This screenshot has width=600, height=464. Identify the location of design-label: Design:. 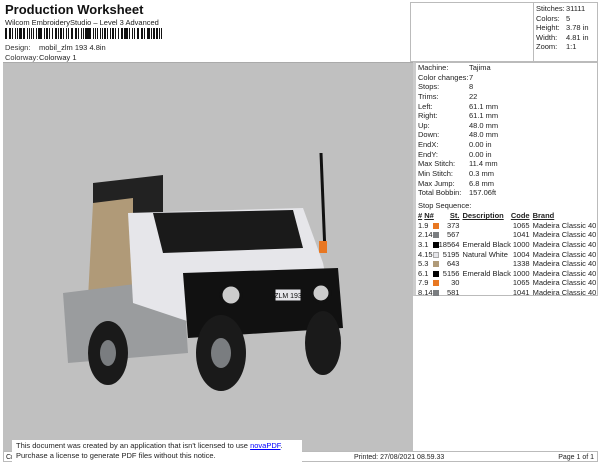
(18, 47).